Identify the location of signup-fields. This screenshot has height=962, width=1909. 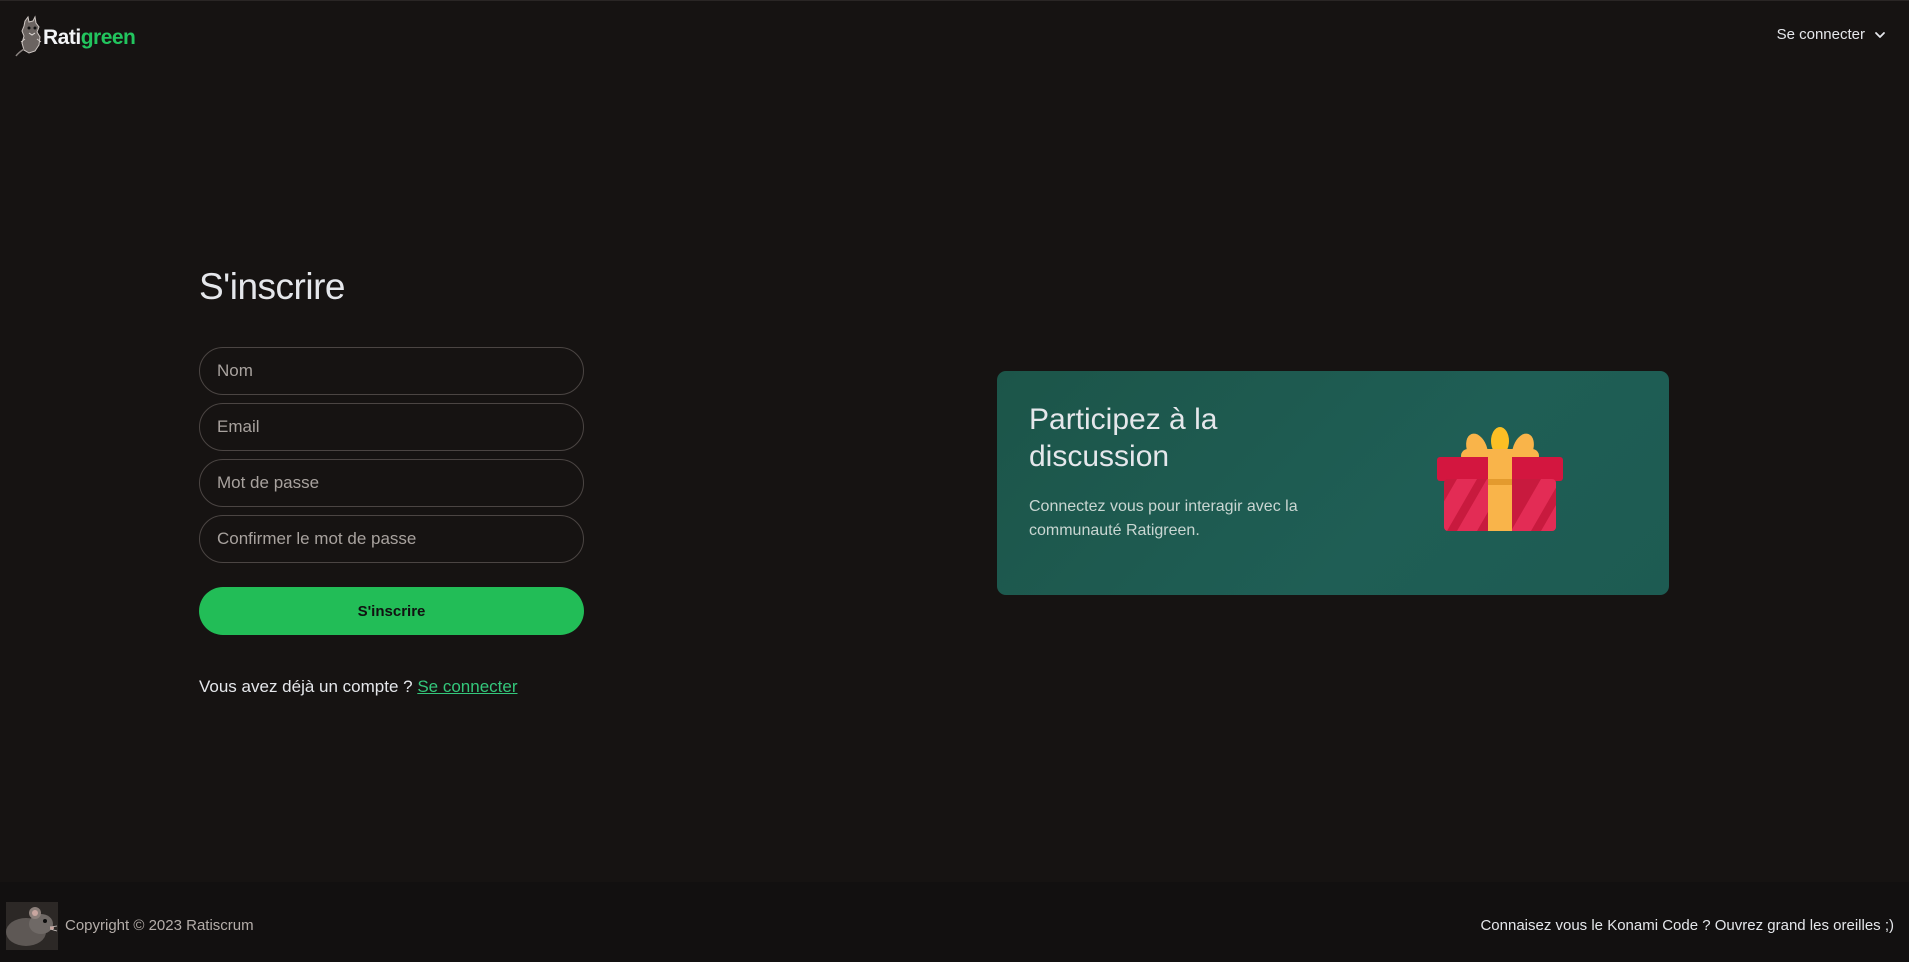
(391, 455).